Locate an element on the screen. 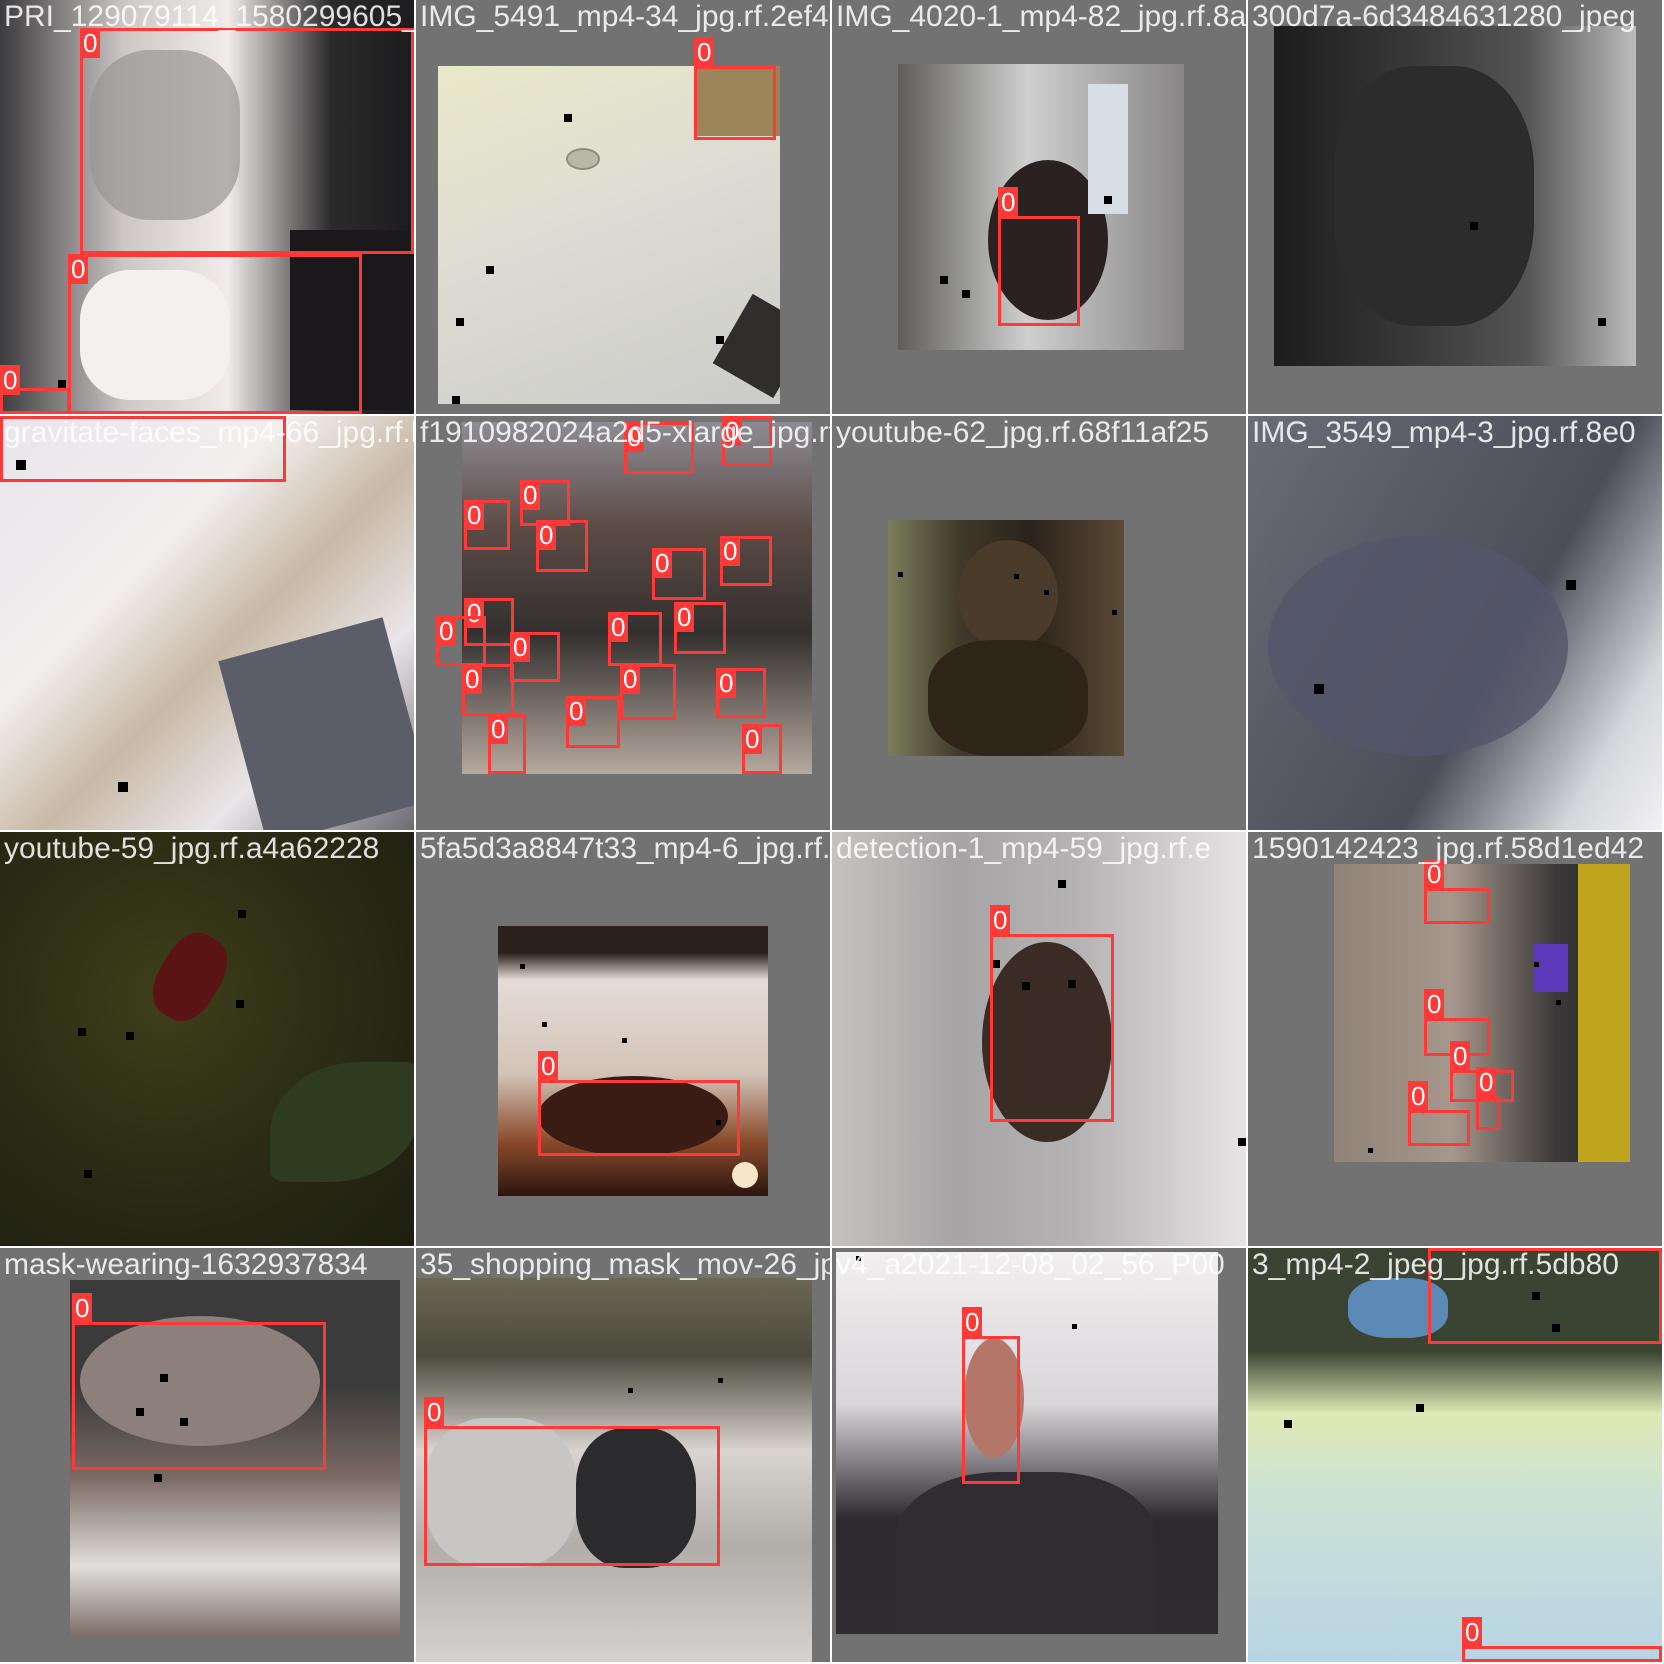 This screenshot has width=1664, height=1664. tile-11: detection-1_mp4-59_jpg.rf.e 0 is located at coordinates (1039, 1039).